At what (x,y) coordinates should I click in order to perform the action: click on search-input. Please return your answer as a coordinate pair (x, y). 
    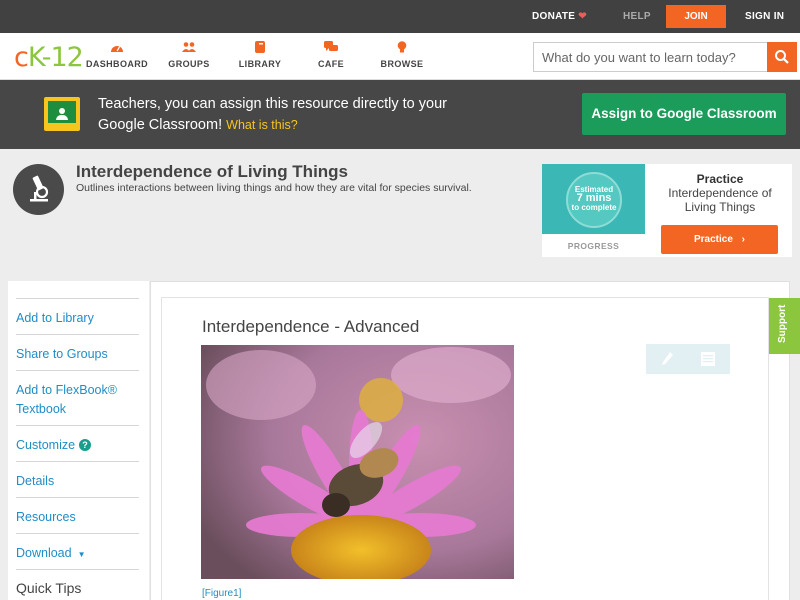
    Looking at the image, I should click on (651, 57).